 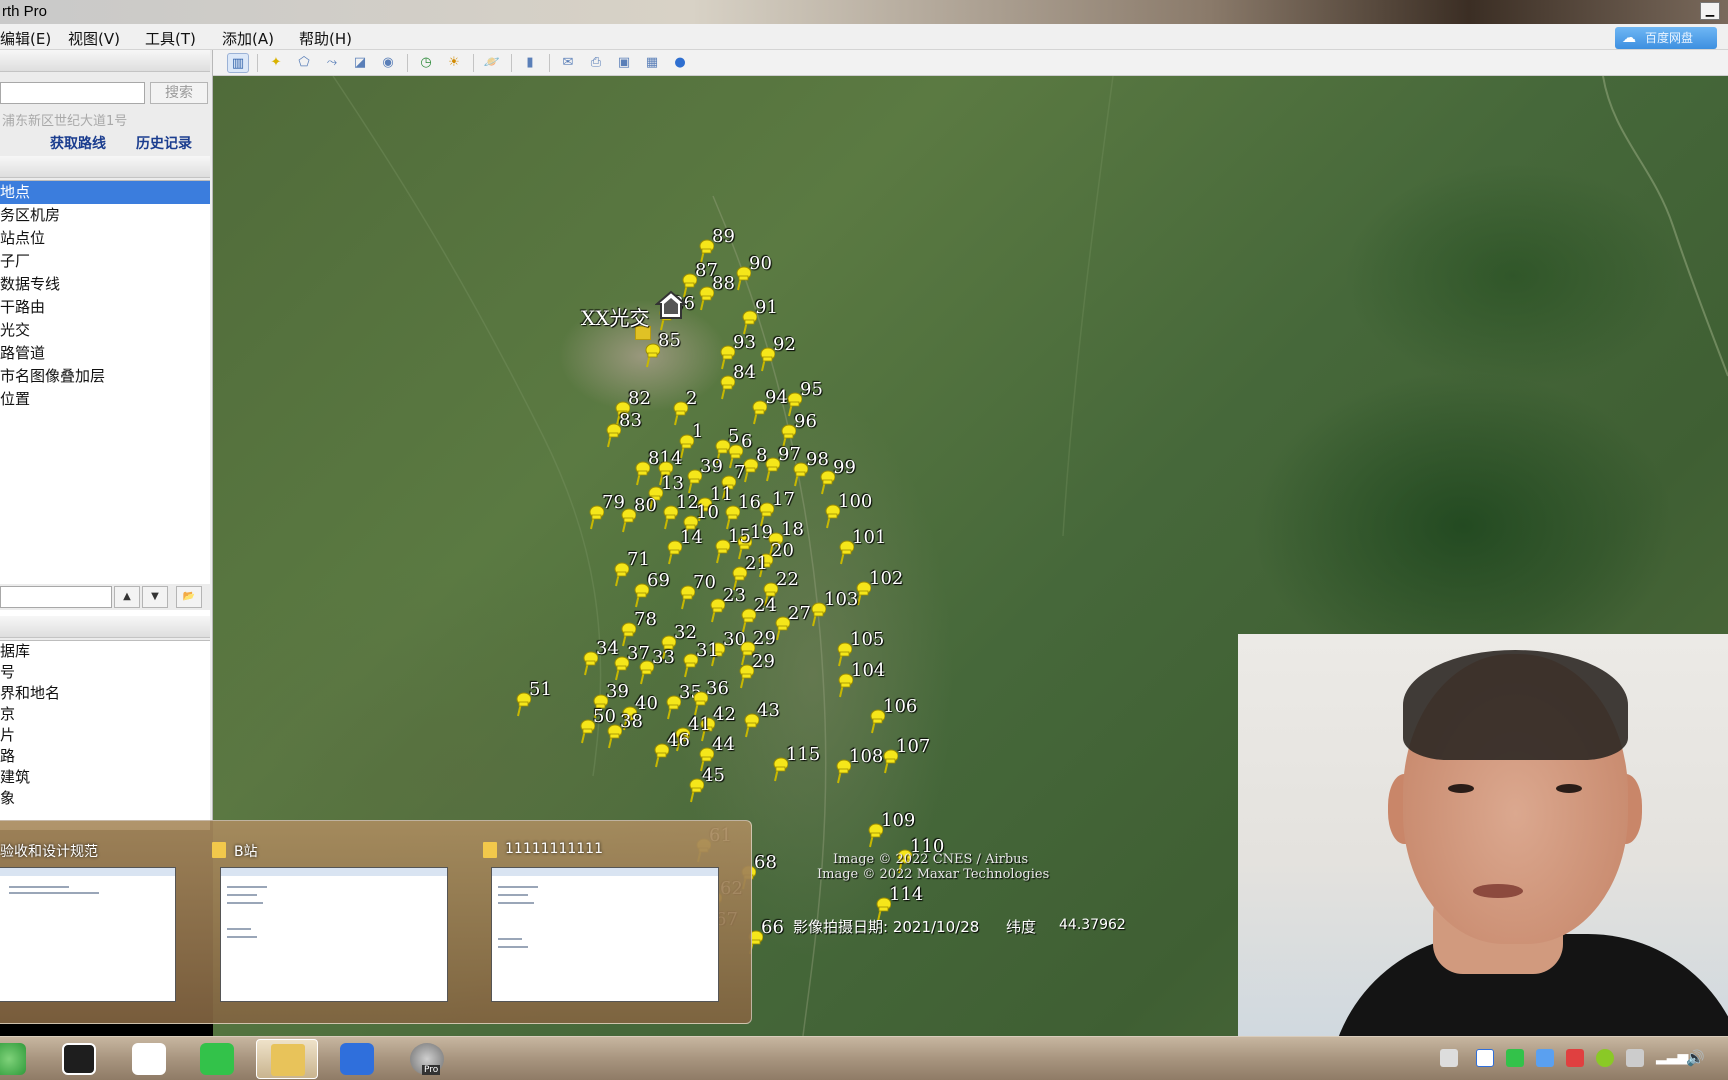 I want to click on cloud-button-label: 百度网盘, so click(x=1669, y=38).